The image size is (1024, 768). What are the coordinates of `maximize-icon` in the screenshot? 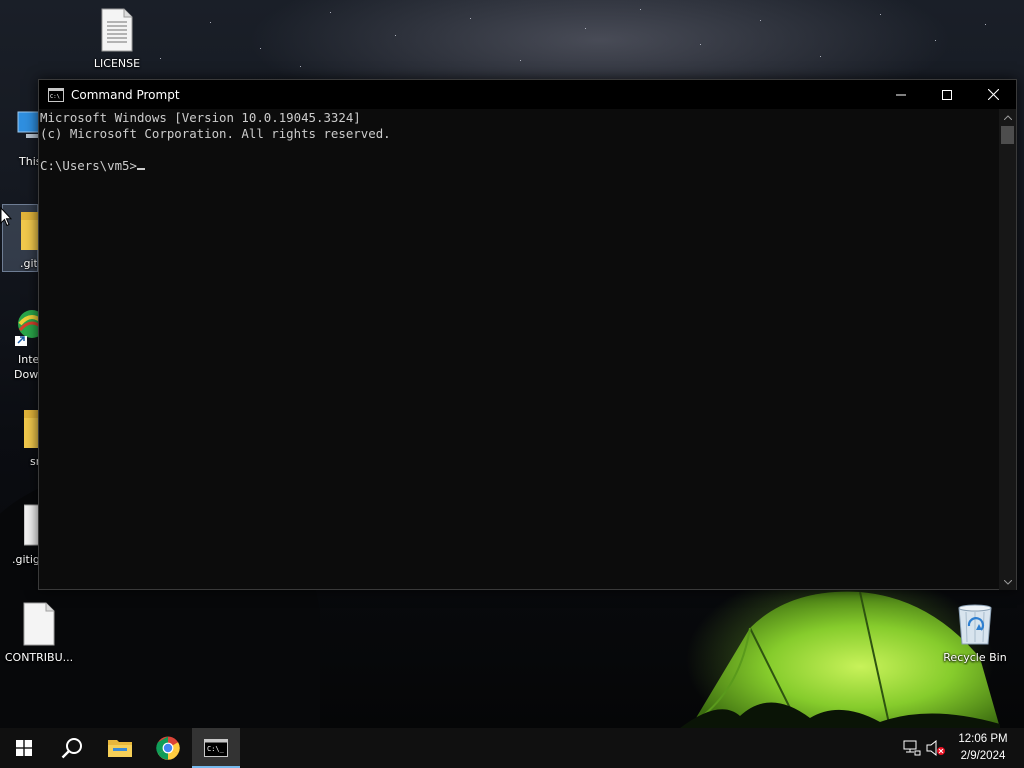 It's located at (947, 94).